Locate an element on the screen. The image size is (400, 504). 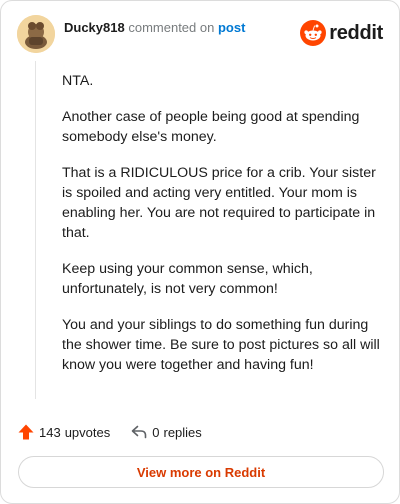
replies-button: 0 replies is located at coordinates (166, 432).